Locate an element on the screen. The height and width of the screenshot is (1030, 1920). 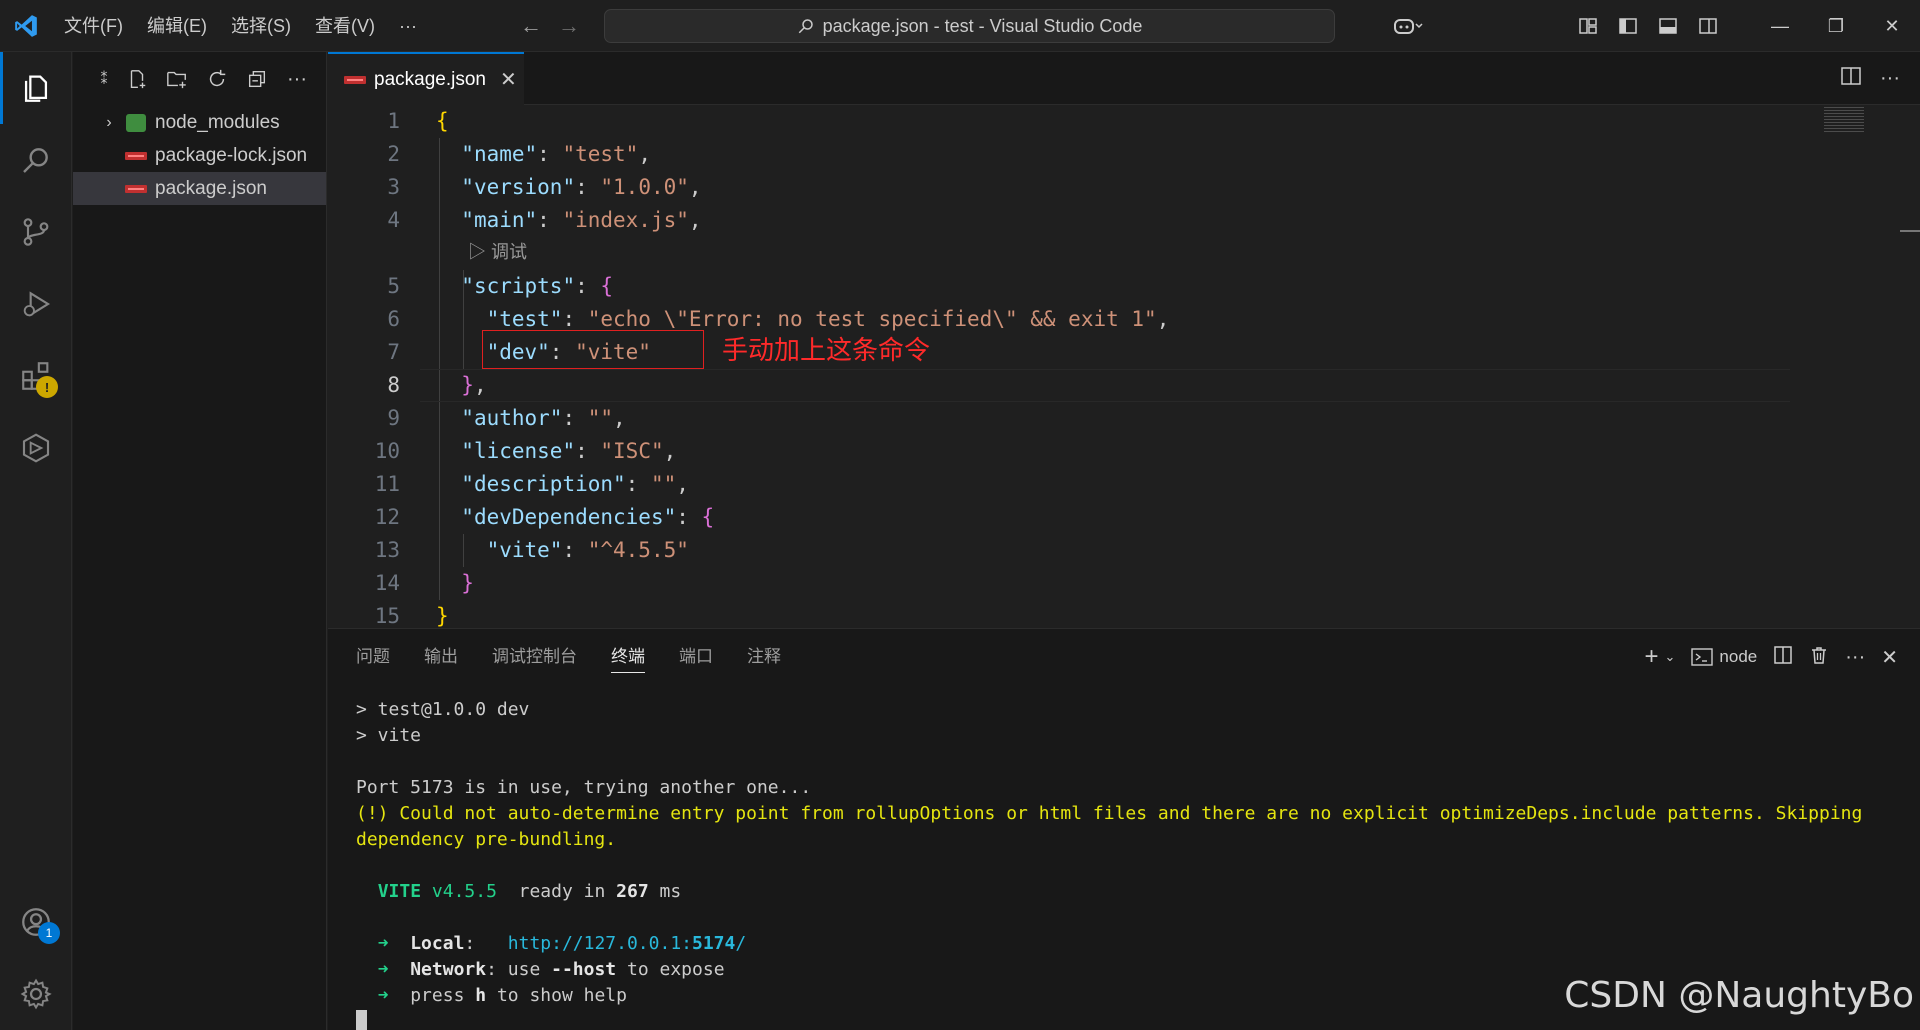
code-line: 3 "version": "1.0.0", is located at coordinates (1058, 187).